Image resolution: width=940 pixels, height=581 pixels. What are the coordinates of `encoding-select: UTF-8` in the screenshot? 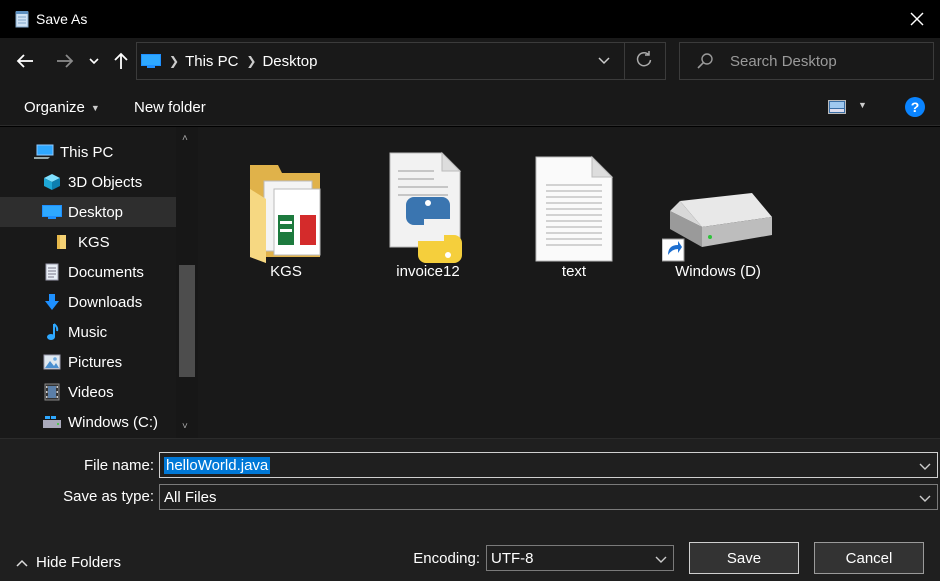 It's located at (580, 558).